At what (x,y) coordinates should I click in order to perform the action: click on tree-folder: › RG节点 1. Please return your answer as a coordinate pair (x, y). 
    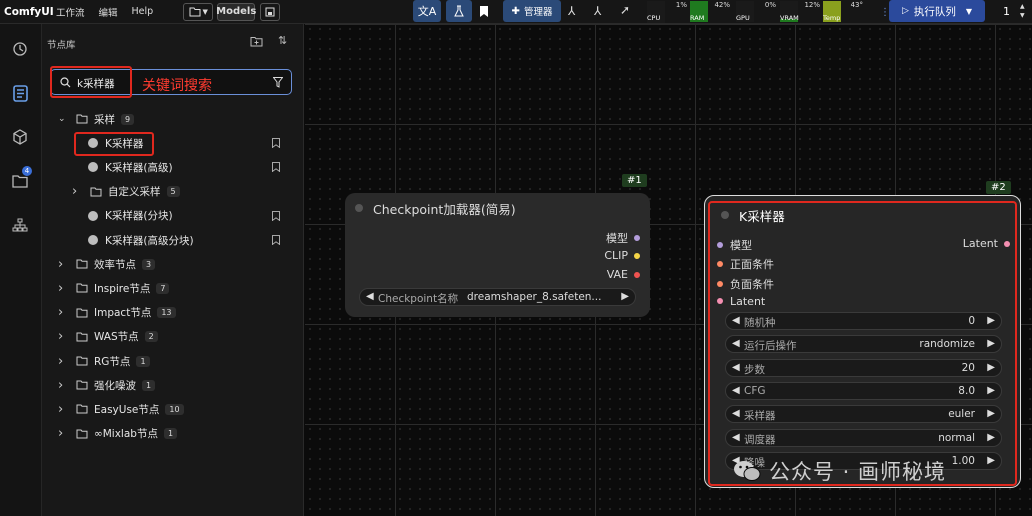
    Looking at the image, I should click on (173, 361).